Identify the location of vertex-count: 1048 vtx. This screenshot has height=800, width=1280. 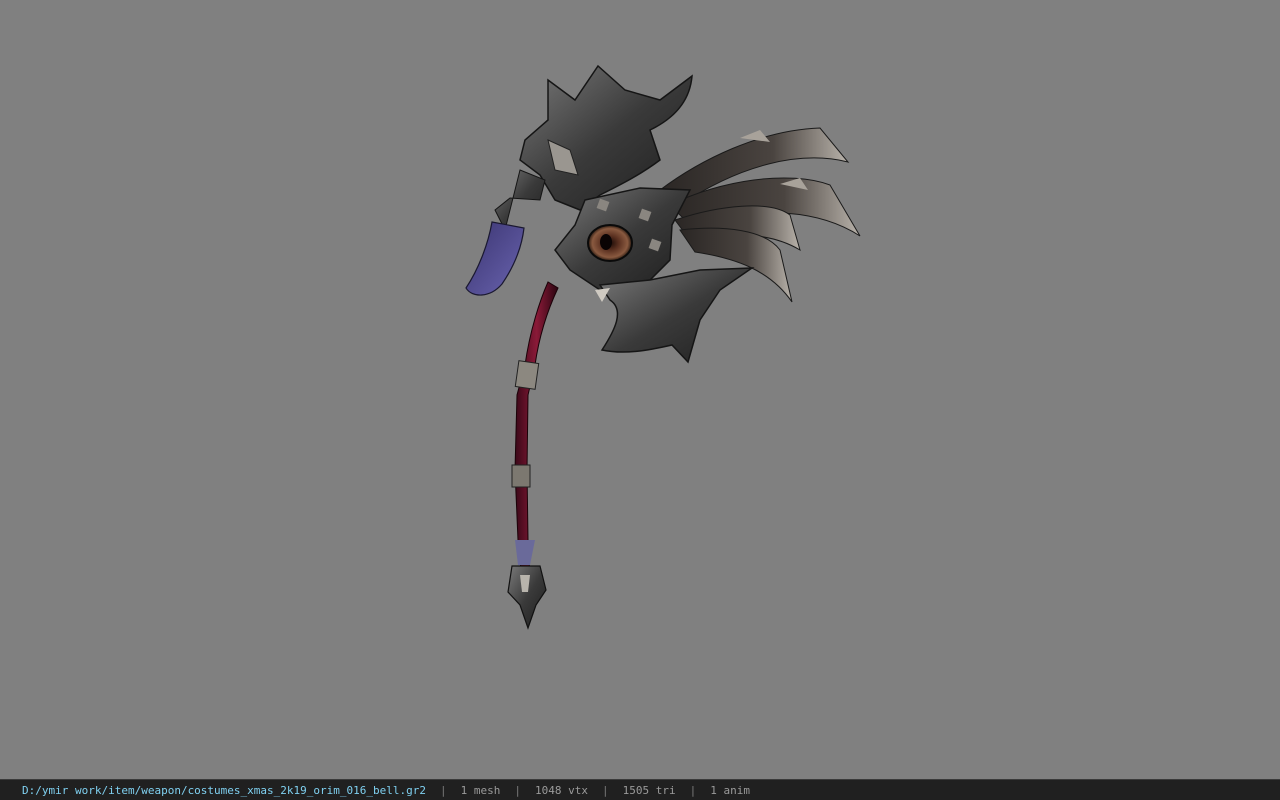
(561, 790).